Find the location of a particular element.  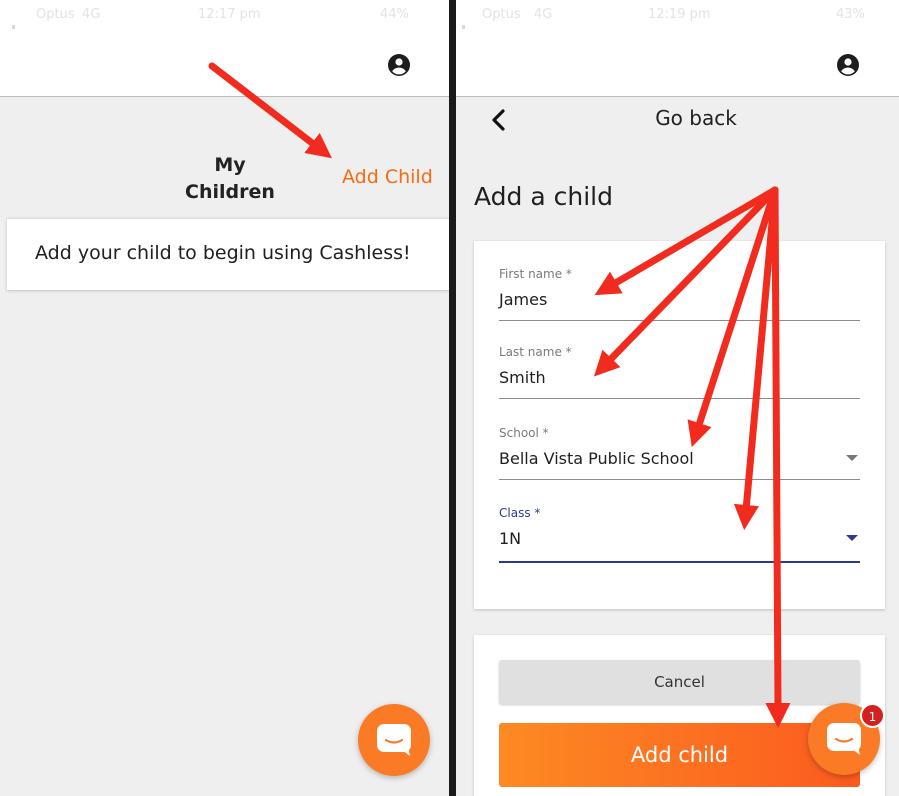

clock: 12:19 pm is located at coordinates (679, 14).